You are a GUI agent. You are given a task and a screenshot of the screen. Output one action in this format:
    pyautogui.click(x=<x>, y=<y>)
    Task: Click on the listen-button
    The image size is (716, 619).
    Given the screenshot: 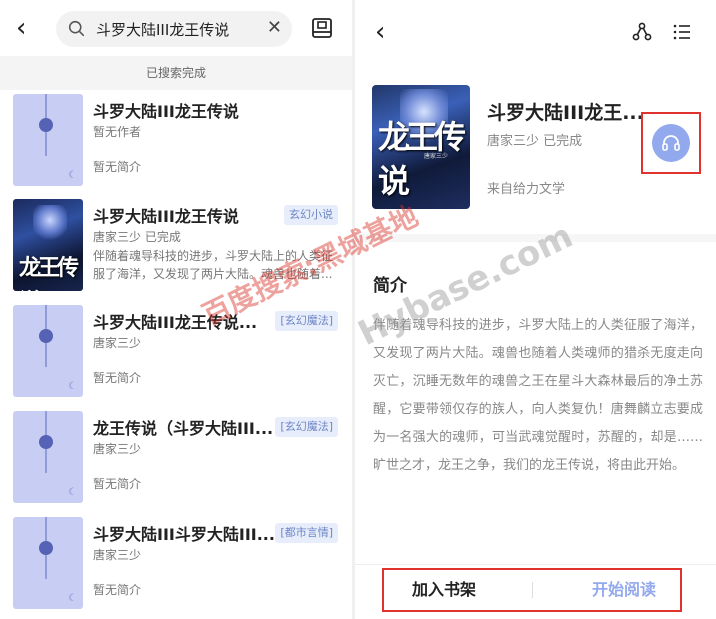 What is the action you would take?
    pyautogui.click(x=671, y=143)
    